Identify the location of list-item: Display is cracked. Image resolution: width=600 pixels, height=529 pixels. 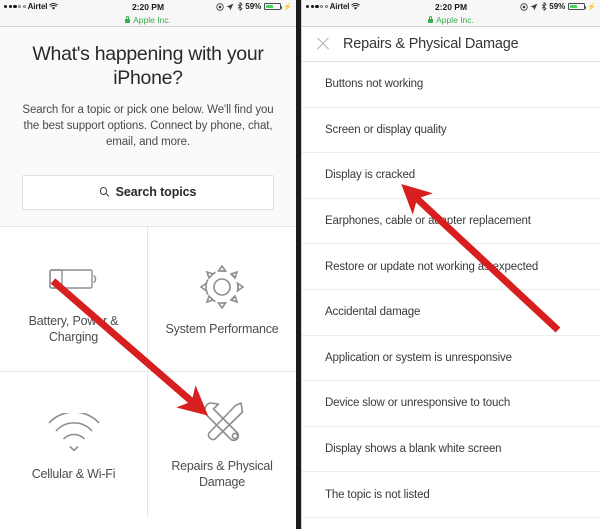
(451, 176).